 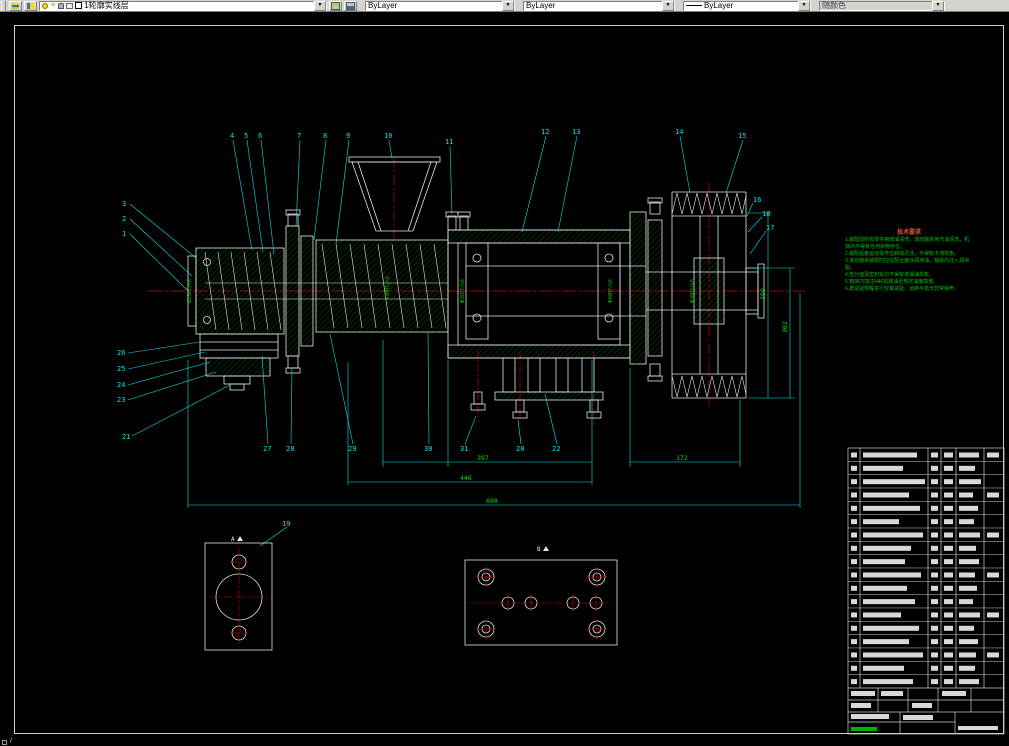 What do you see at coordinates (682, 458) in the screenshot?
I see `dimension-label: 172` at bounding box center [682, 458].